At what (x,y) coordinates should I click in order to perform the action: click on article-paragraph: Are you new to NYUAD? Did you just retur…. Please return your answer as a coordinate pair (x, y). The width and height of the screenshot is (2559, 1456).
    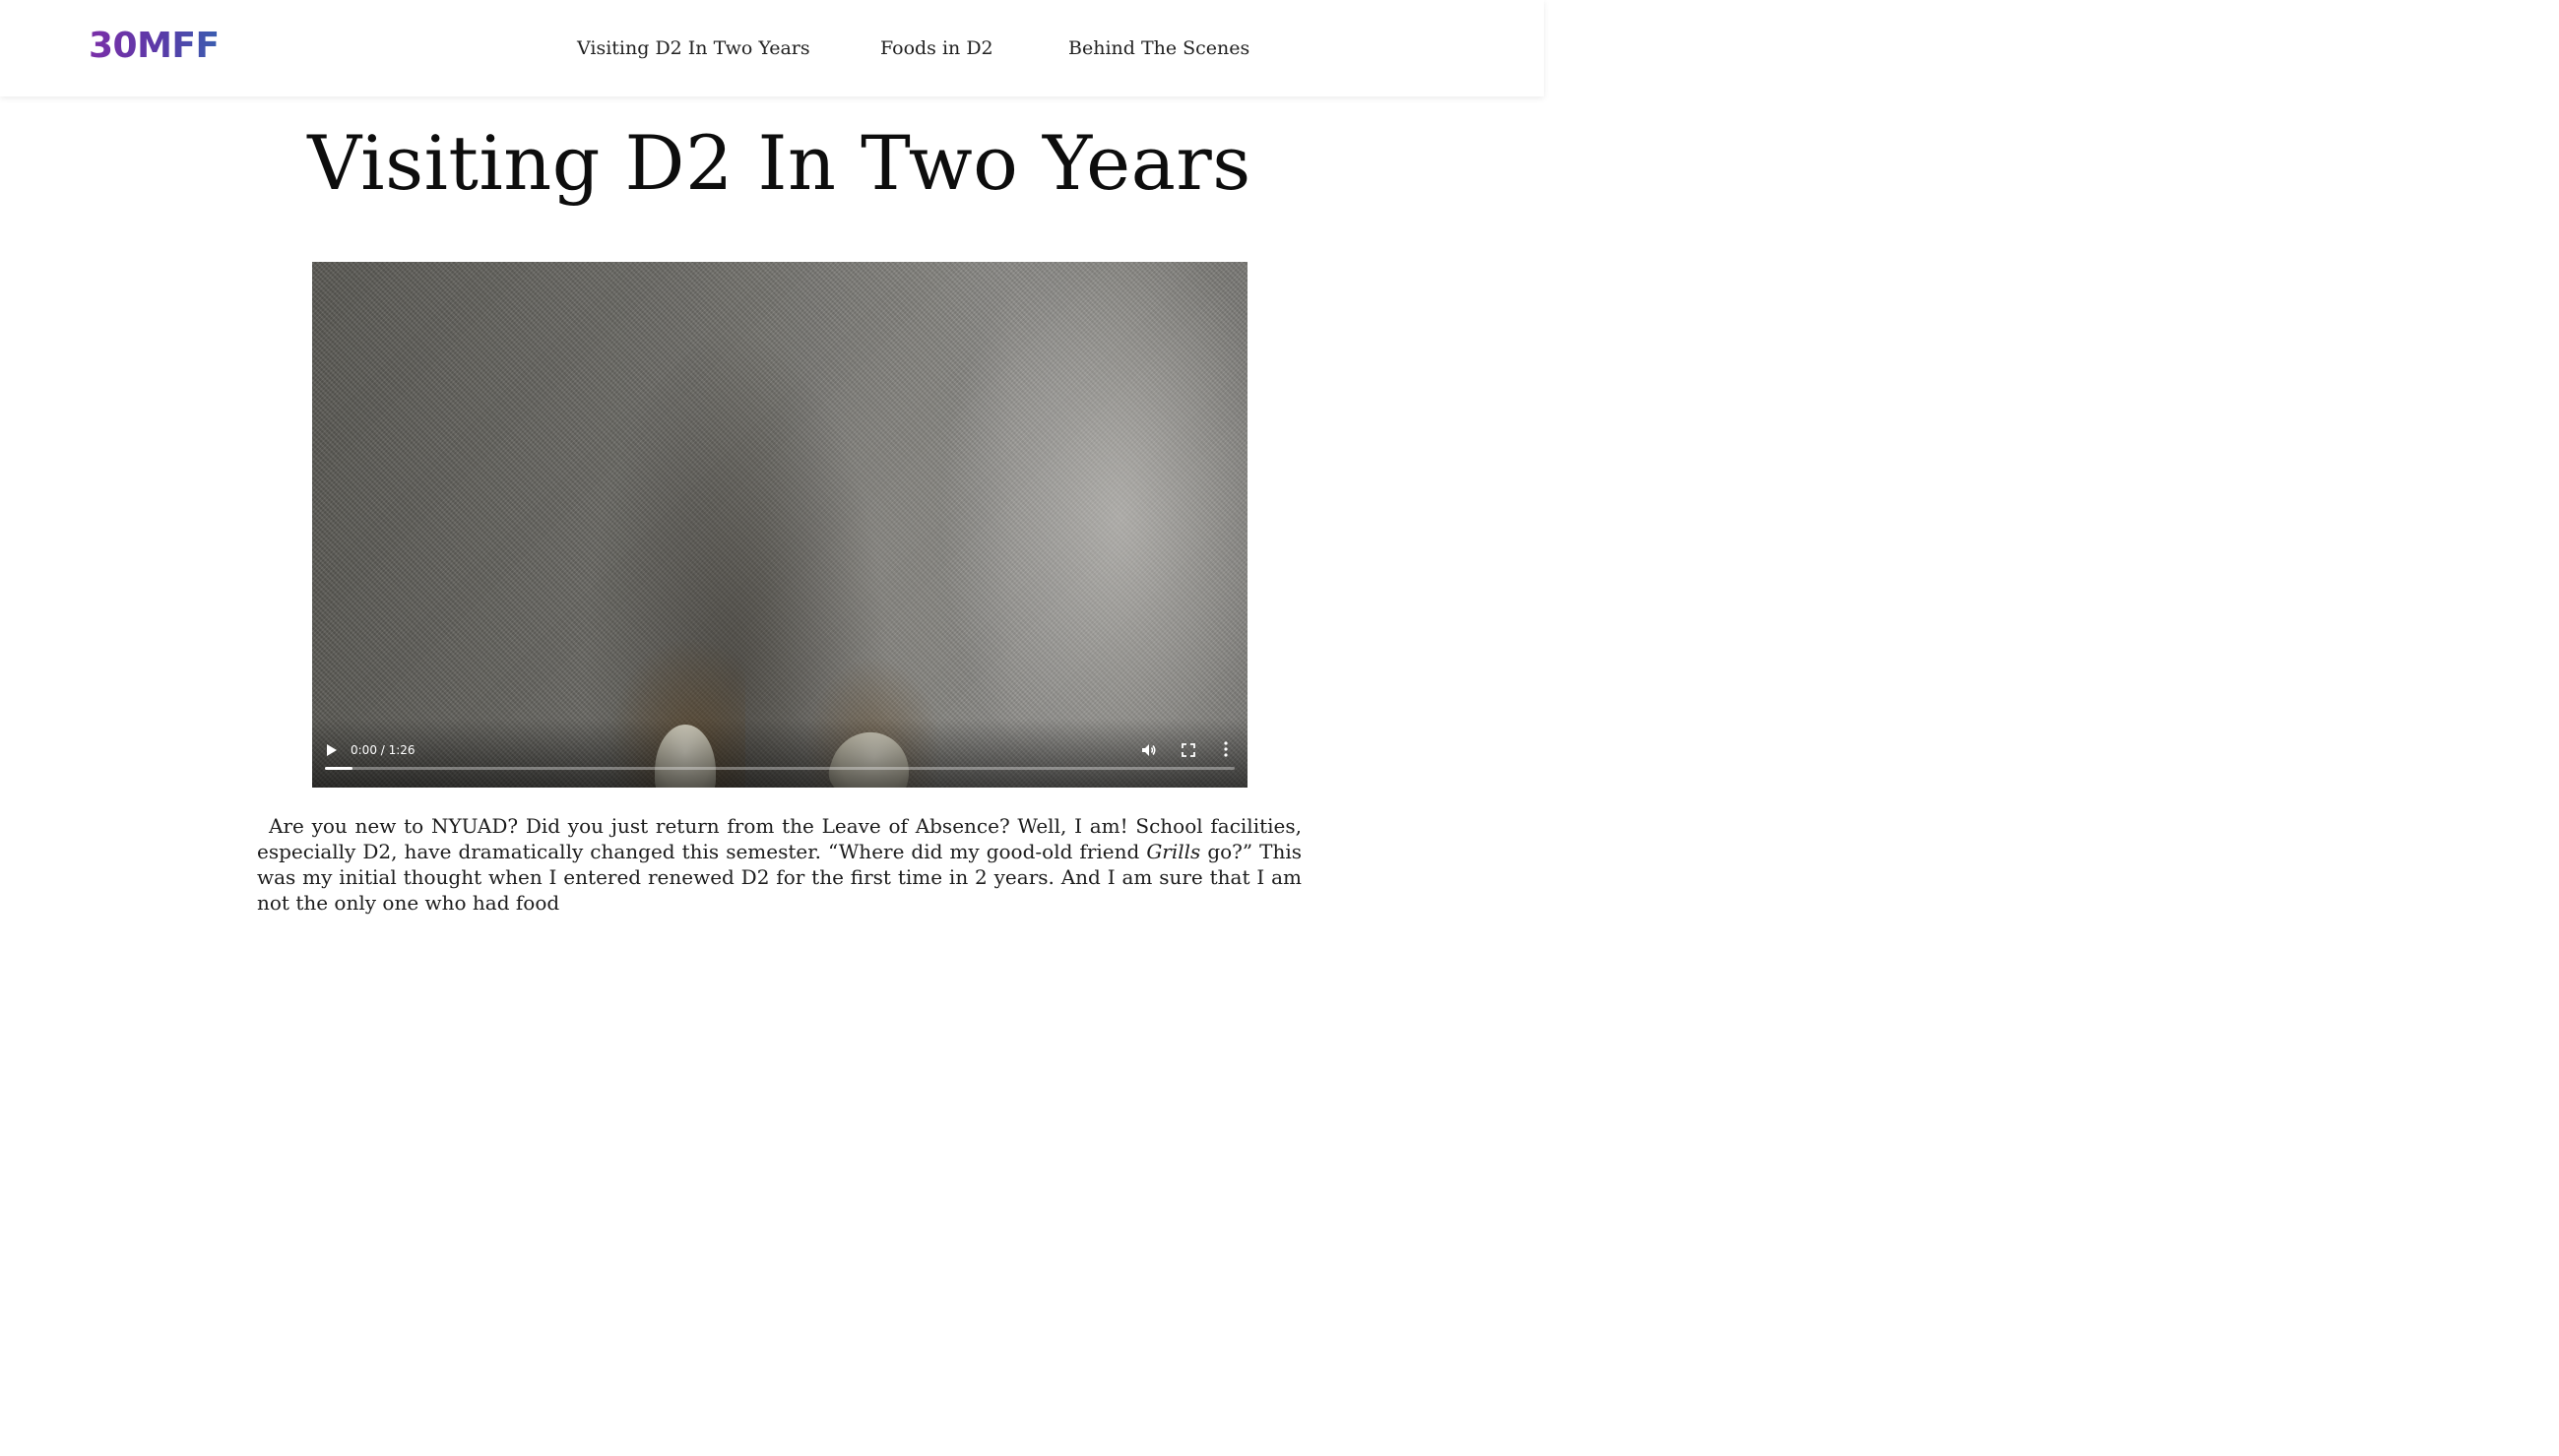
    Looking at the image, I should click on (780, 864).